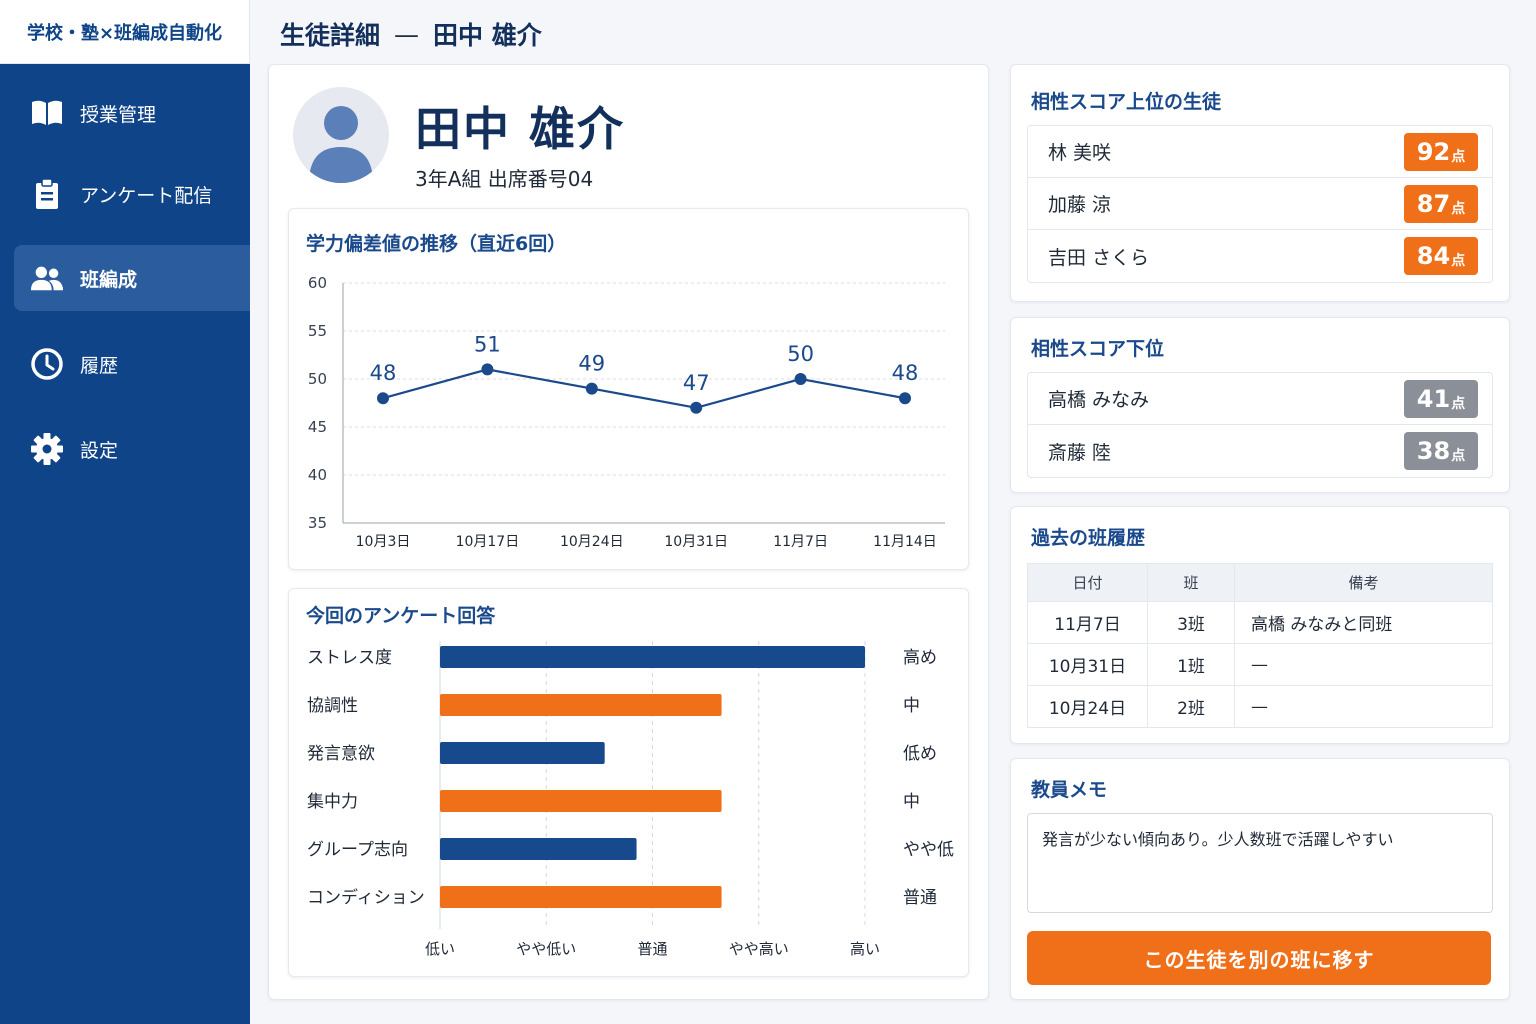  I want to click on category-label: コンディション, so click(366, 897).